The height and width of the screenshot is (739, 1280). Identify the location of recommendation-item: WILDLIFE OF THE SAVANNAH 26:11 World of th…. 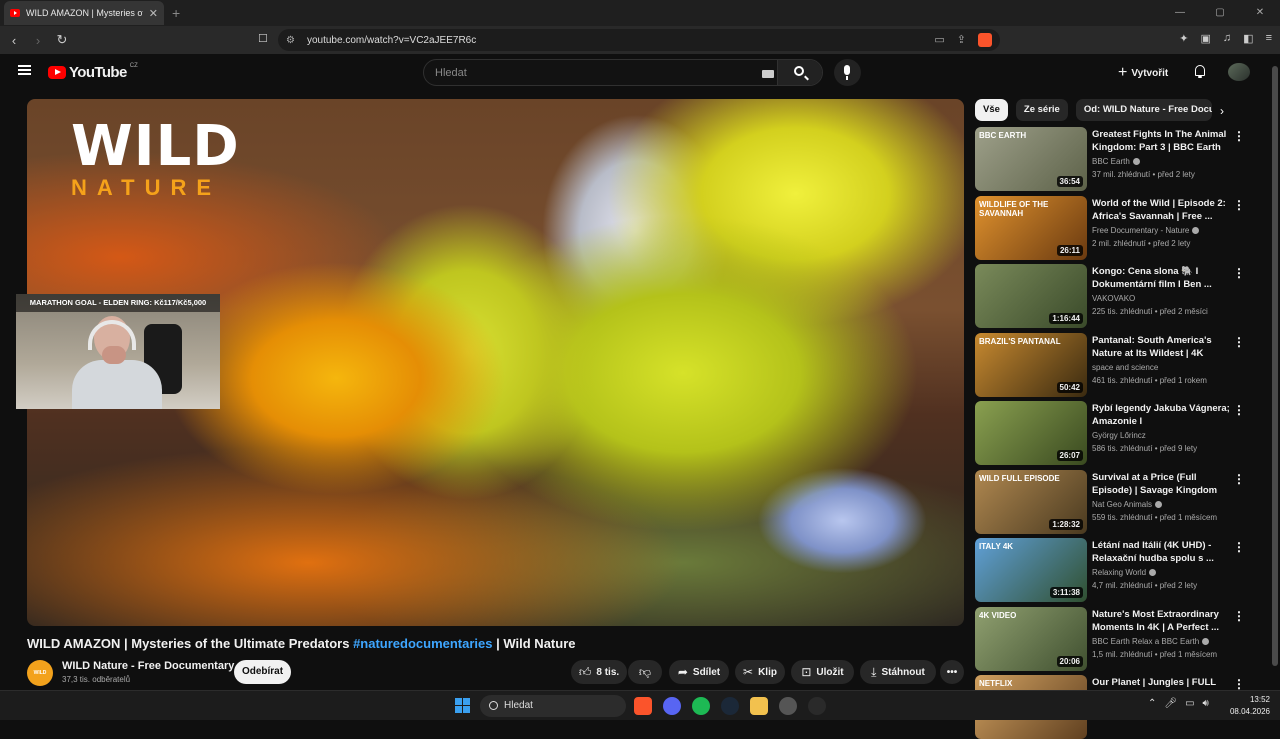
(1115, 227).